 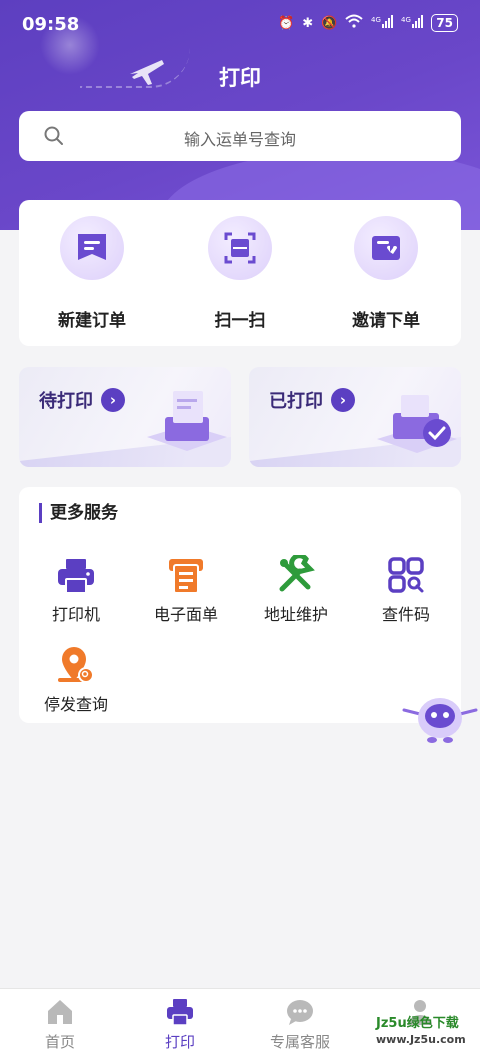 What do you see at coordinates (295, 614) in the screenshot?
I see `address-maintenance-label: 地址维护` at bounding box center [295, 614].